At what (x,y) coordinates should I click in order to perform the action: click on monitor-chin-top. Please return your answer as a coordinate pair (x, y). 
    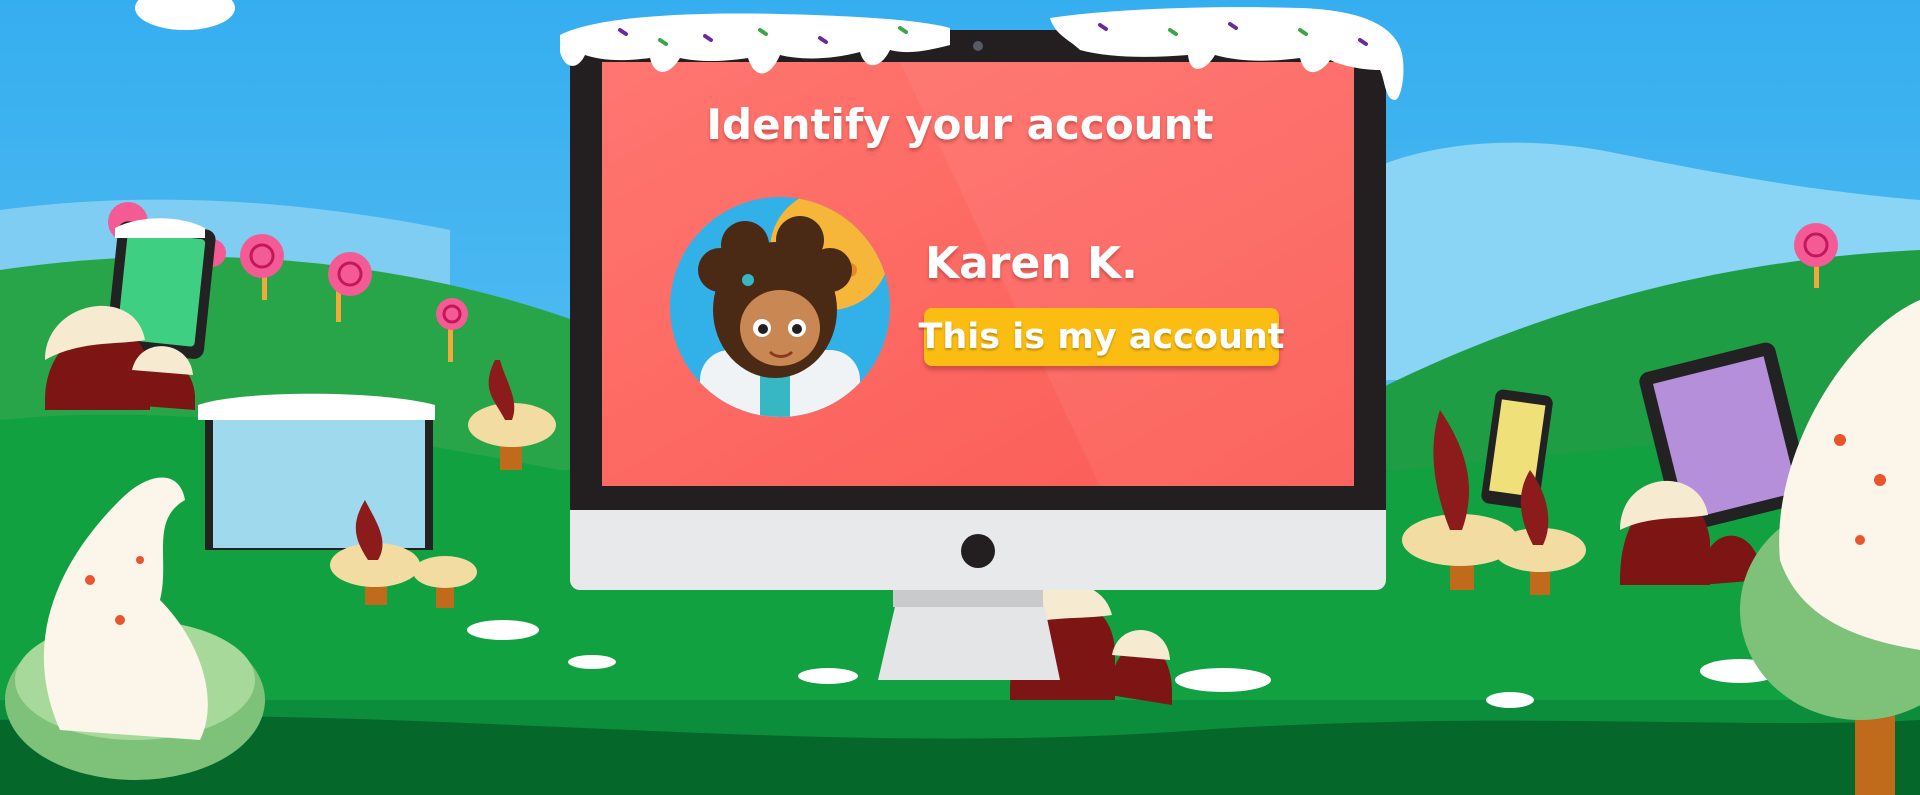
    Looking at the image, I should click on (978, 517).